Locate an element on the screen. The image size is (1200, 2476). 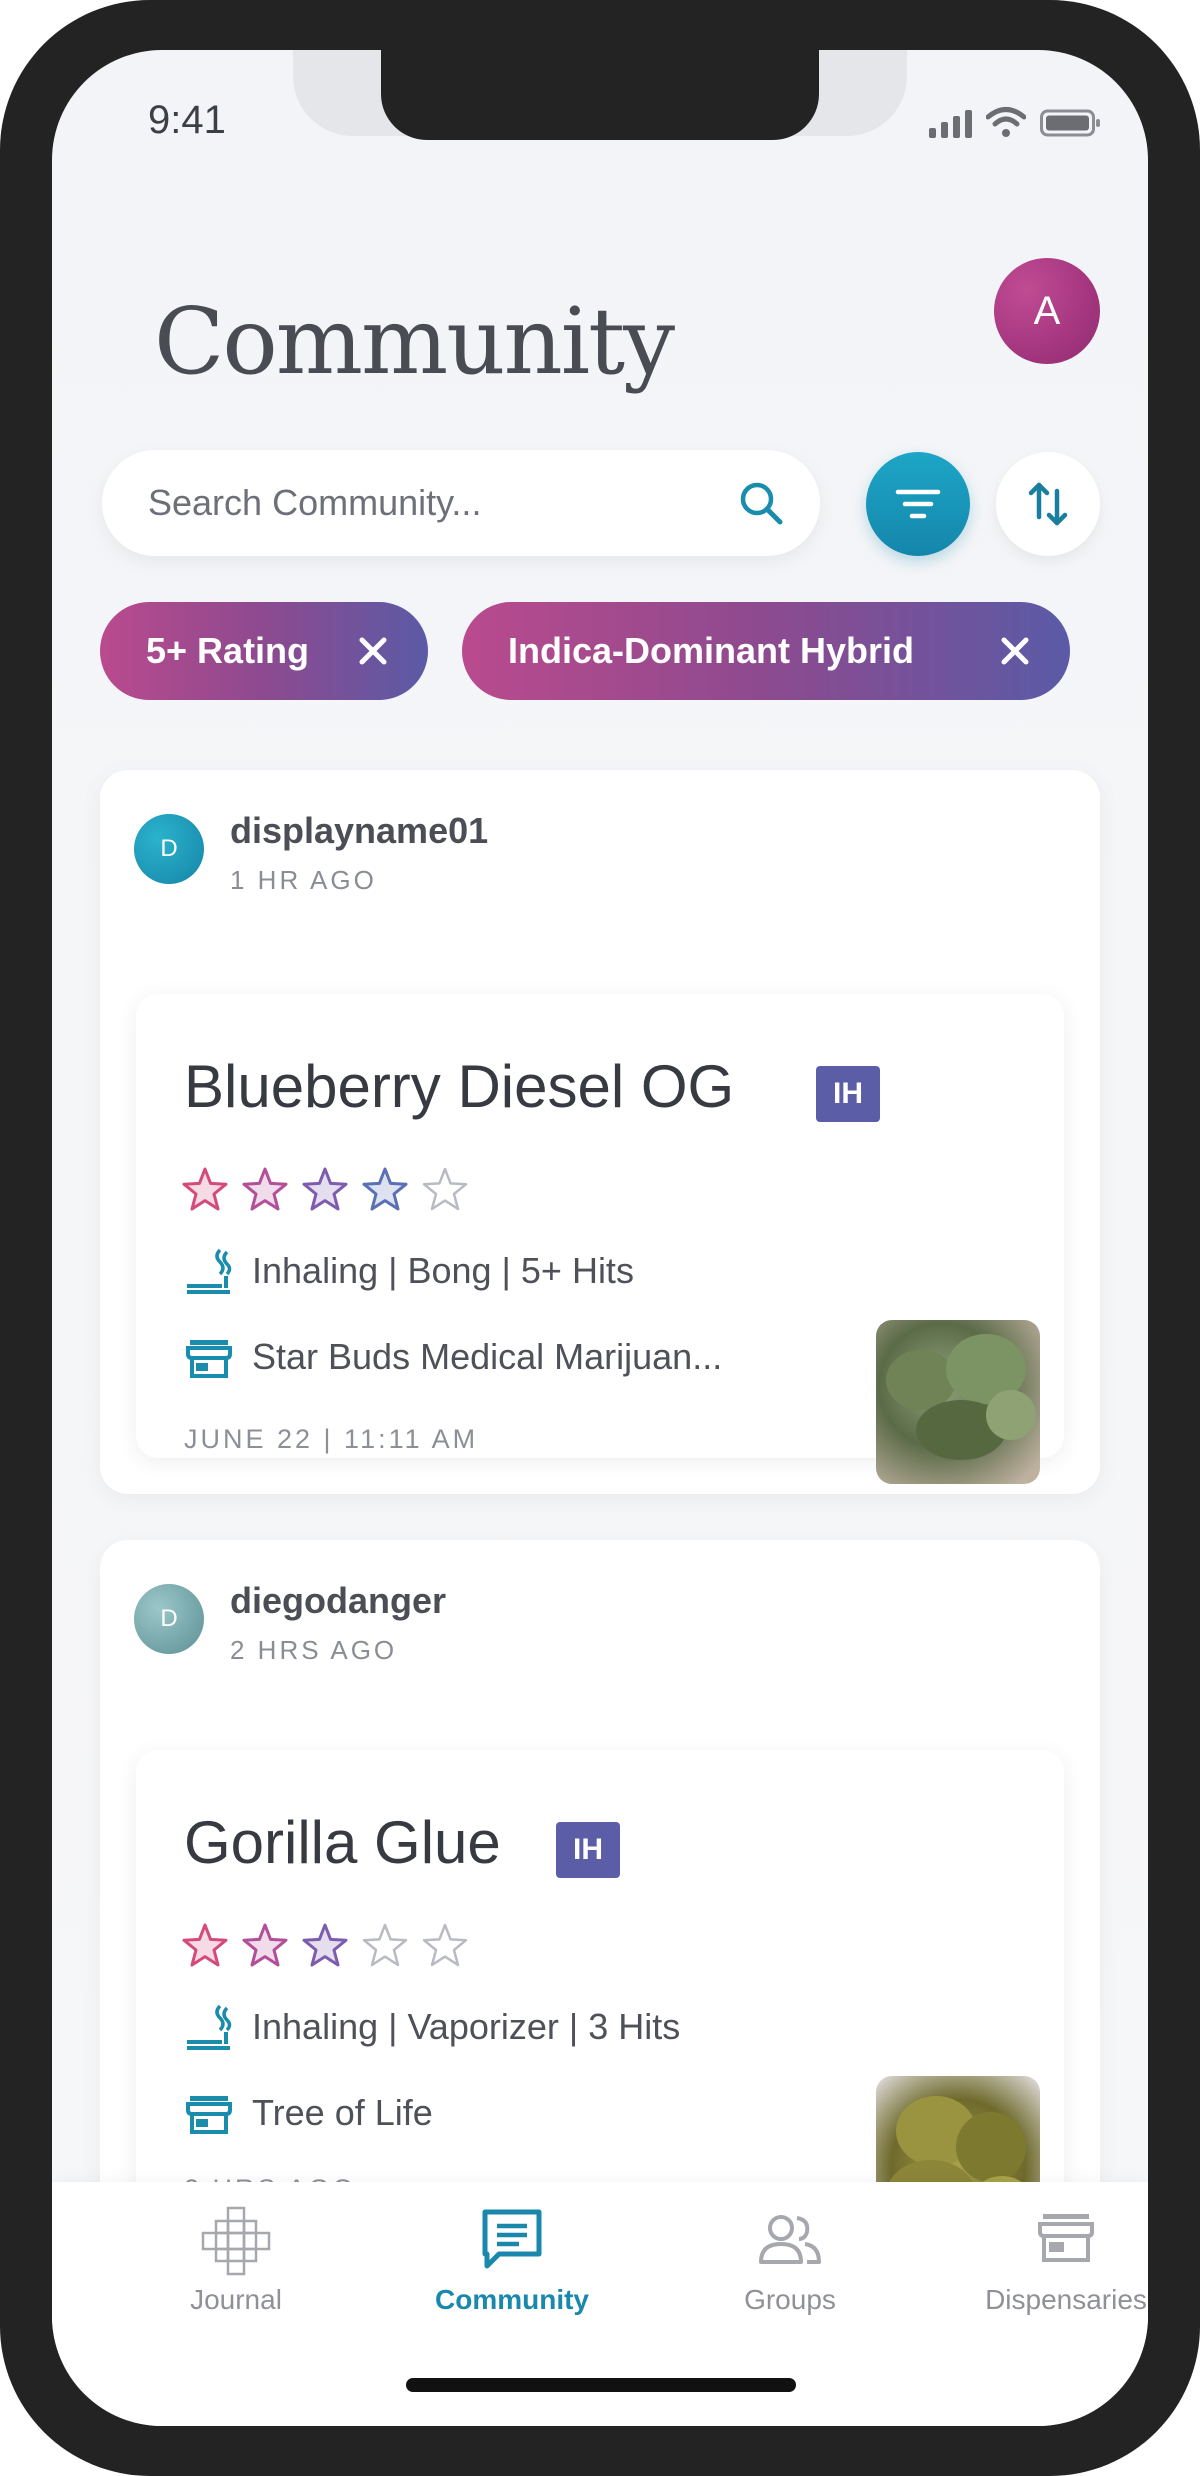
filter-chip-label: 5+ Rating is located at coordinates (228, 650).